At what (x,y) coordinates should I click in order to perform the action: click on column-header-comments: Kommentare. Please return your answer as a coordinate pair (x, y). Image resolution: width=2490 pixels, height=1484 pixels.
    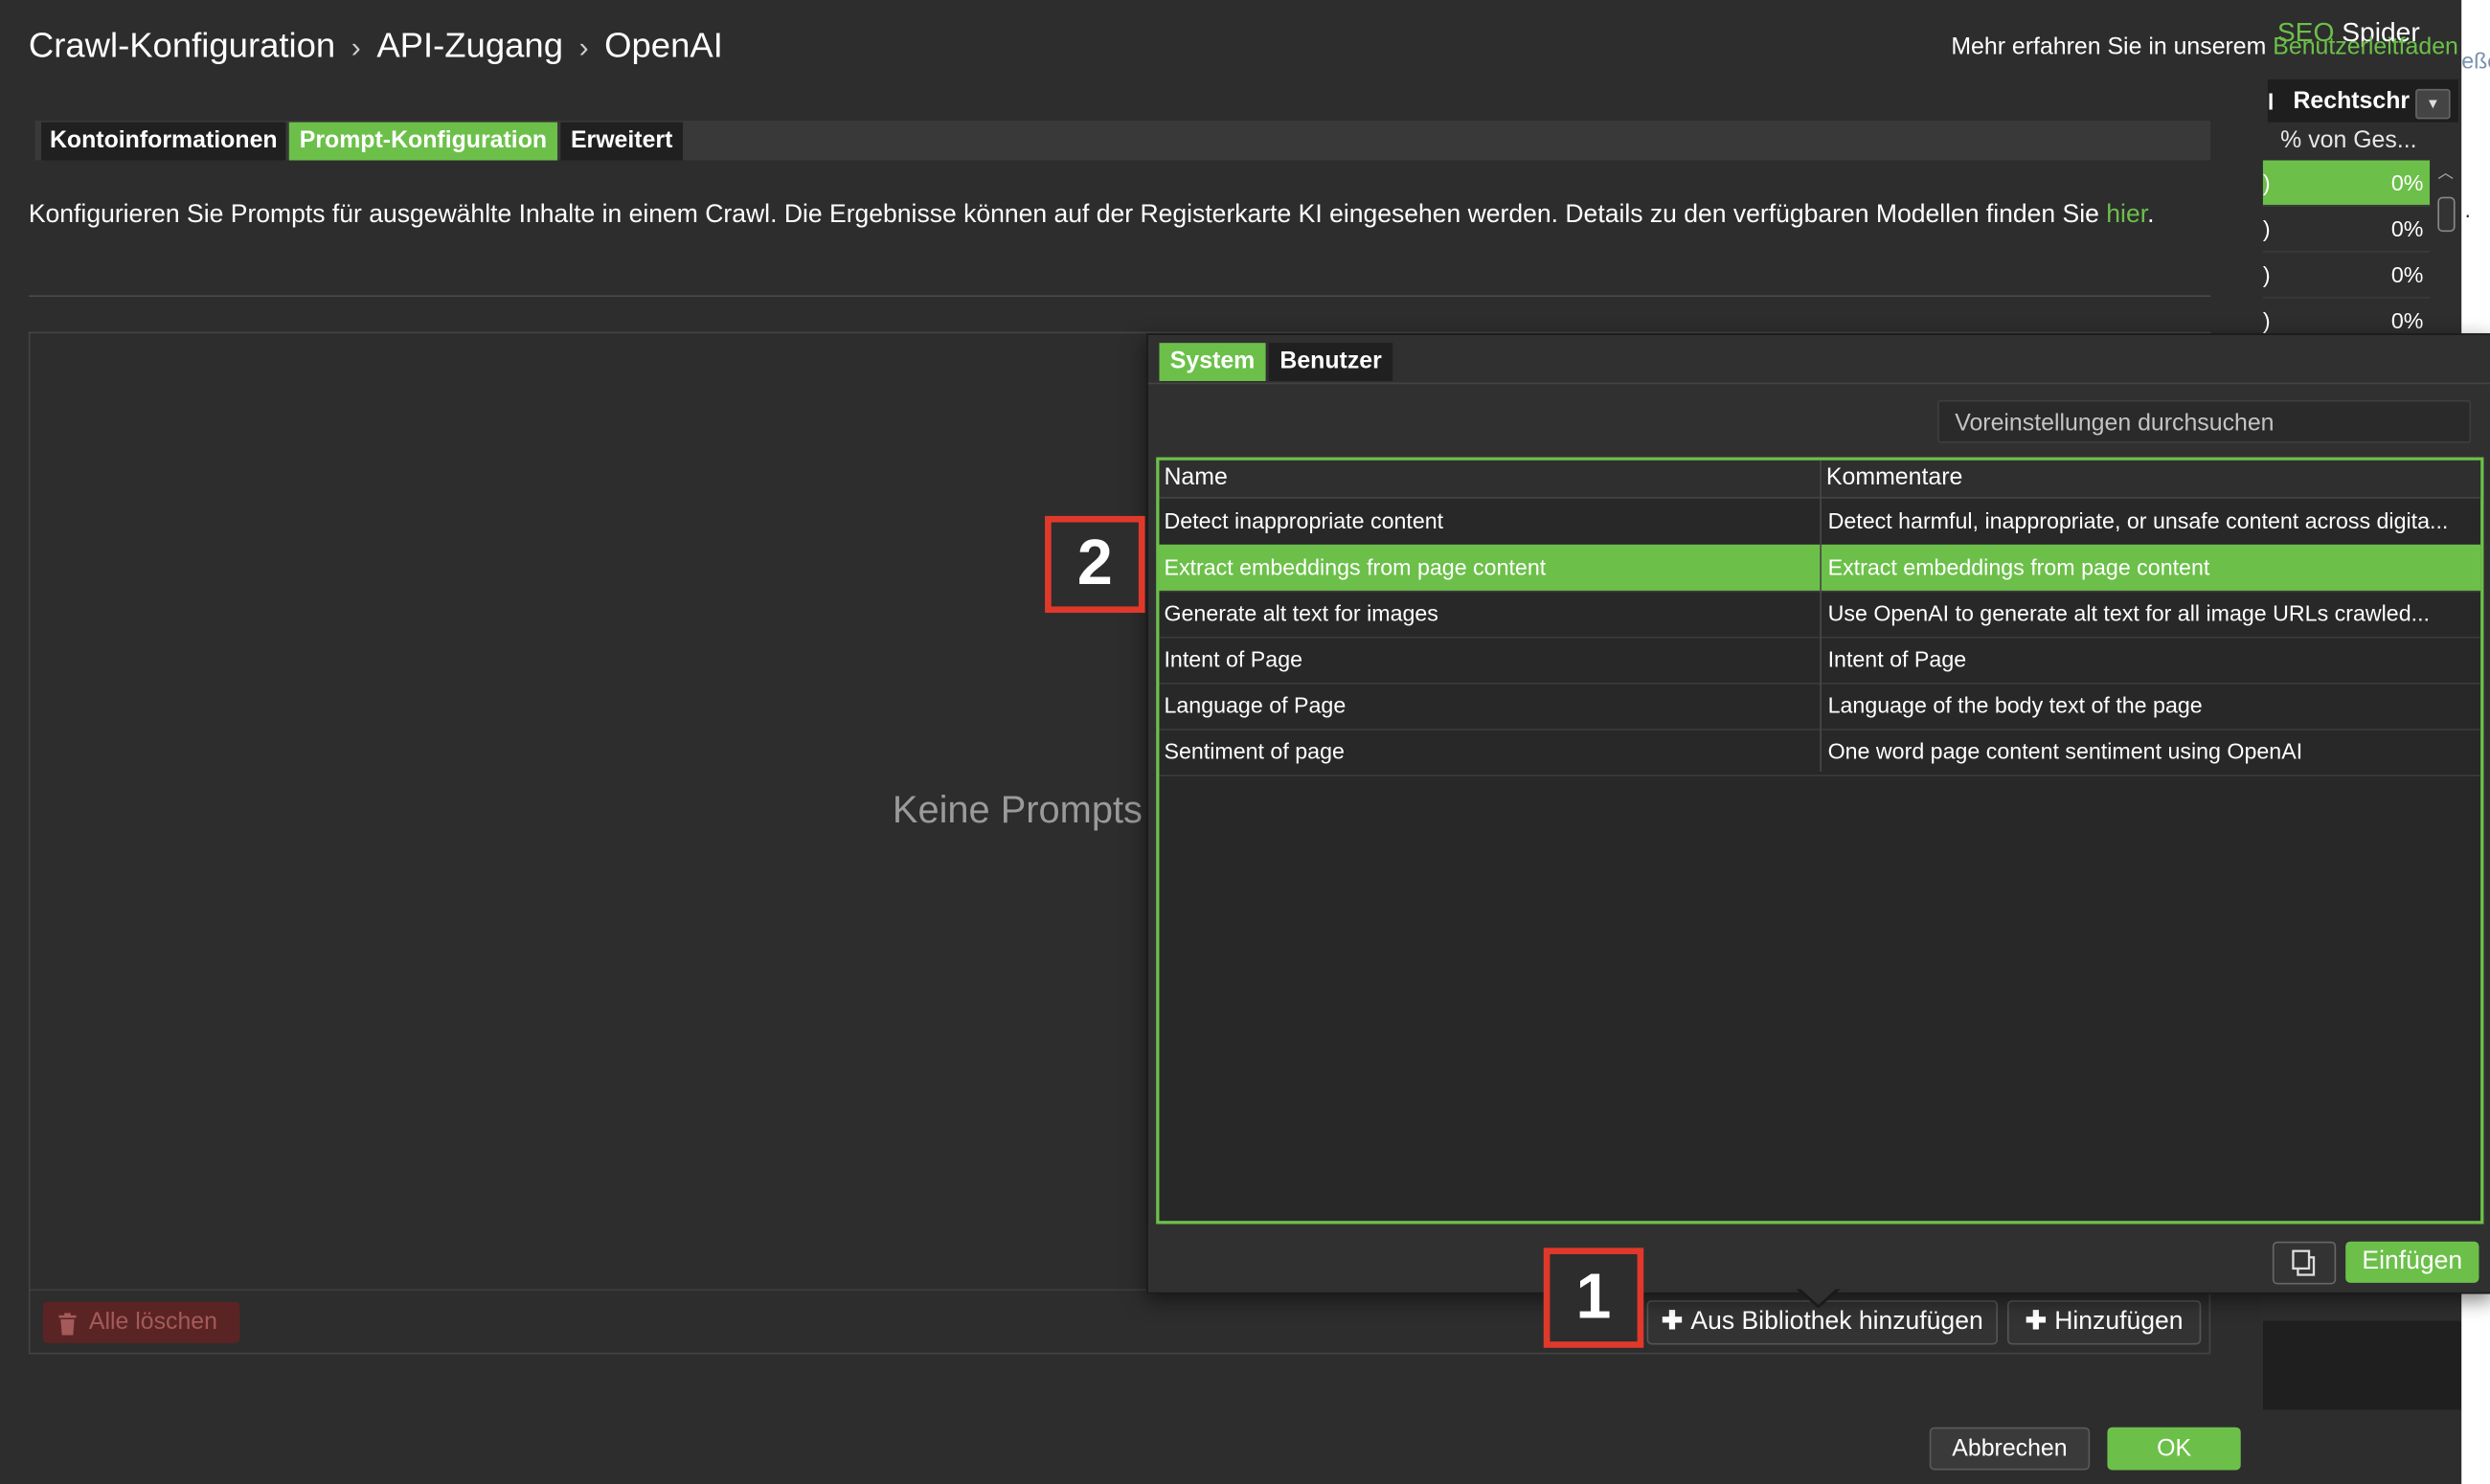
    Looking at the image, I should click on (1894, 476).